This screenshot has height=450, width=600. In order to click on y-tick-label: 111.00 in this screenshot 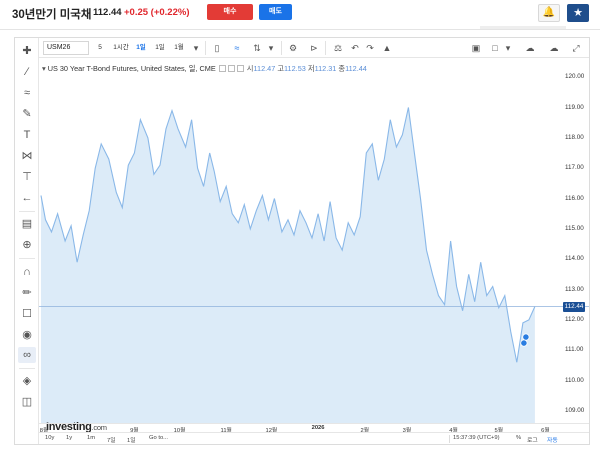, I will do `click(574, 350)`.